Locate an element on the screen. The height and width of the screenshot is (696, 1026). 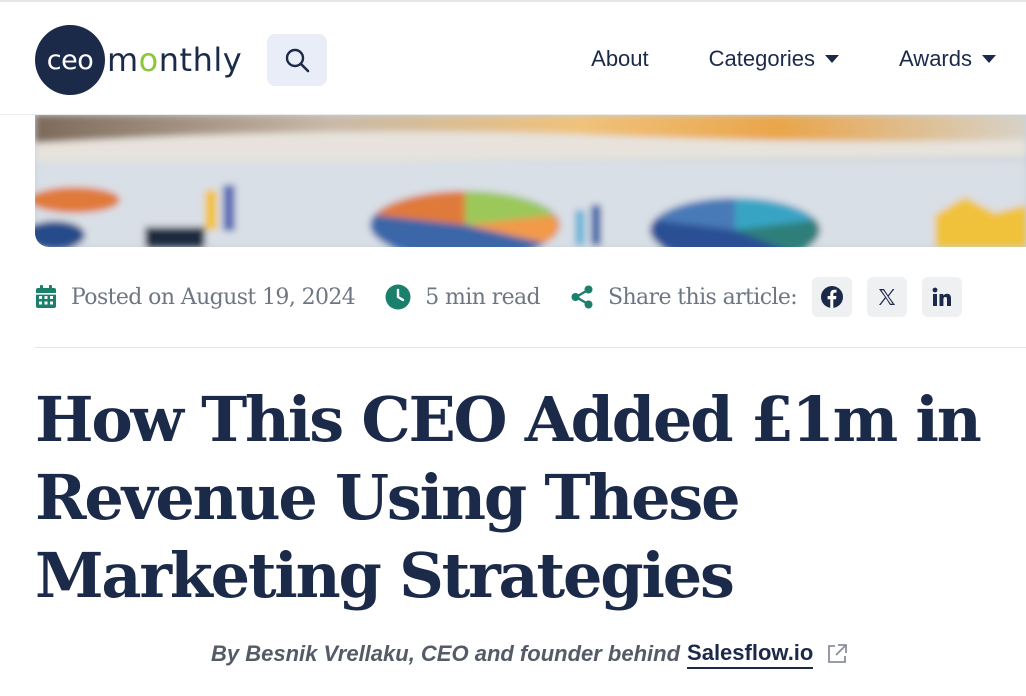
facebook-icon is located at coordinates (832, 297).